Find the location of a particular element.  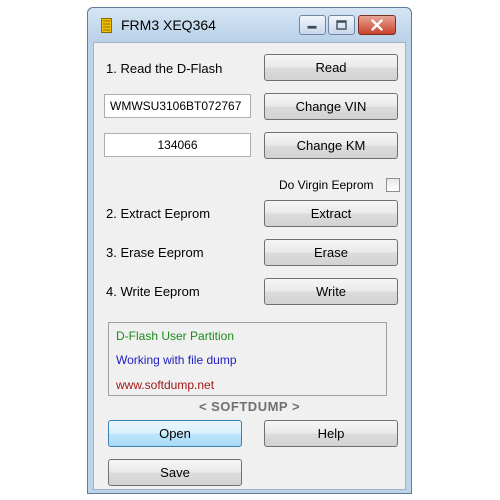

maximize-icon is located at coordinates (341, 25).